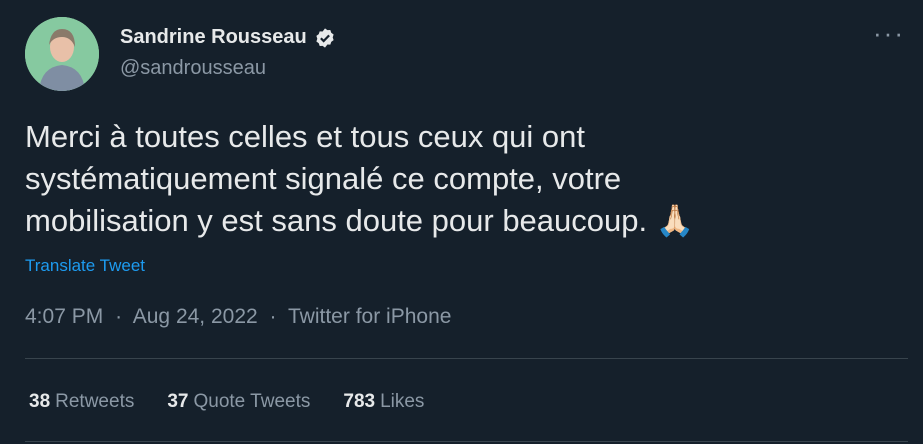  What do you see at coordinates (95, 401) in the screenshot?
I see `retweets-label: Retweets` at bounding box center [95, 401].